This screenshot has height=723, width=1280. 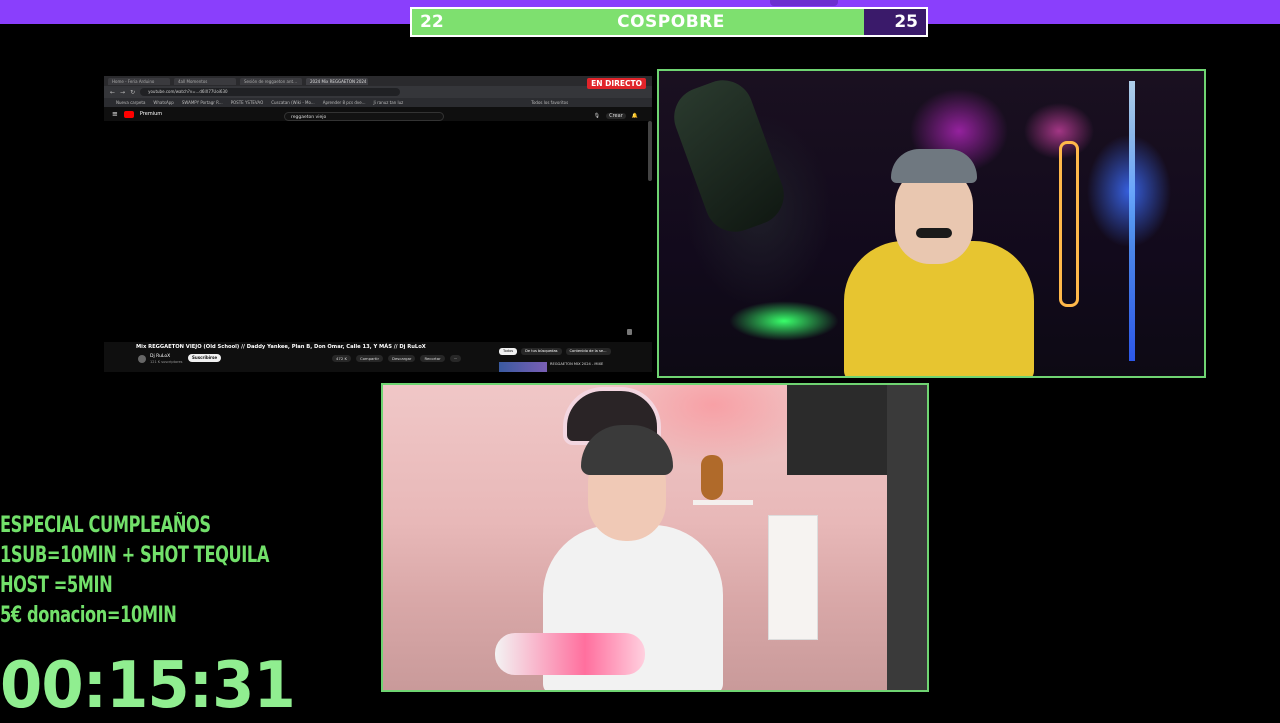 I want to click on streamer-cap, so click(x=934, y=166).